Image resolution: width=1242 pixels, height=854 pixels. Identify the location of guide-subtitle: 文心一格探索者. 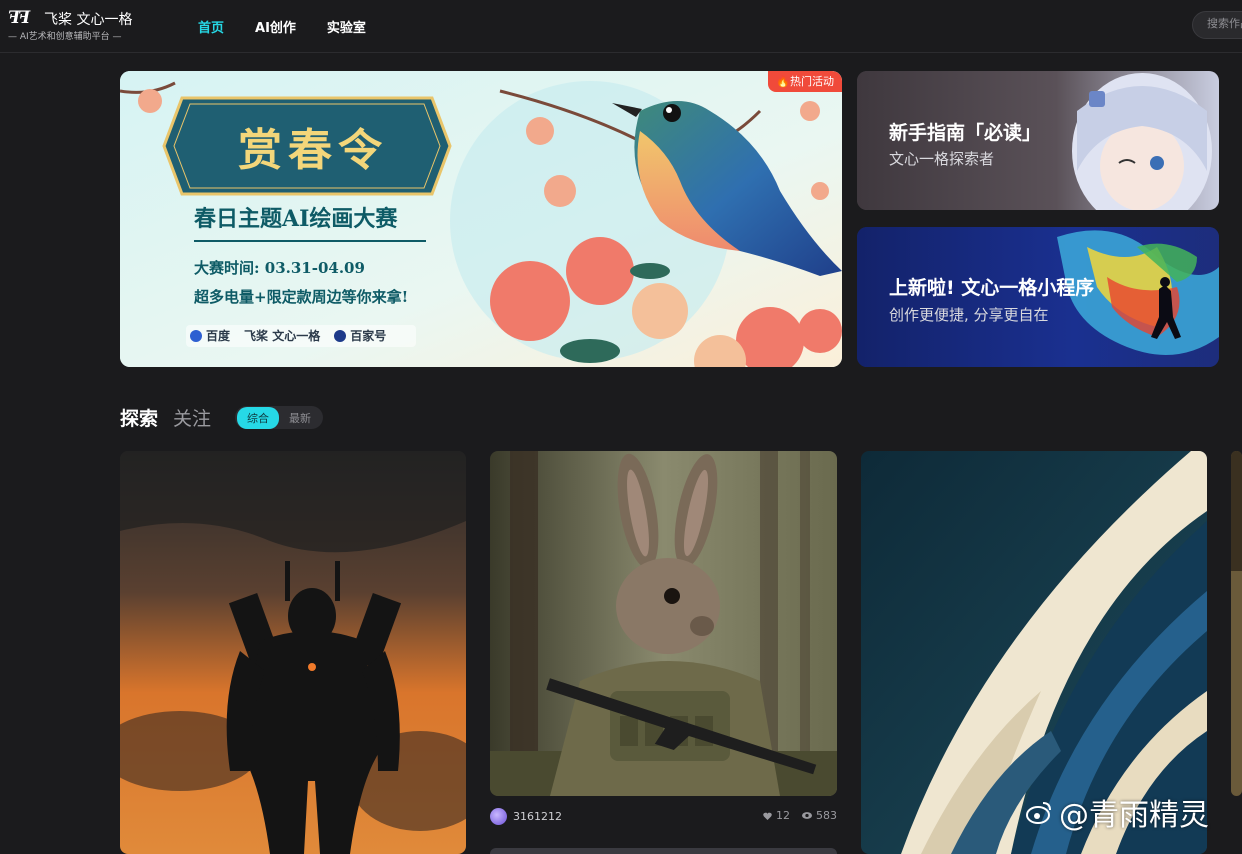
(942, 159).